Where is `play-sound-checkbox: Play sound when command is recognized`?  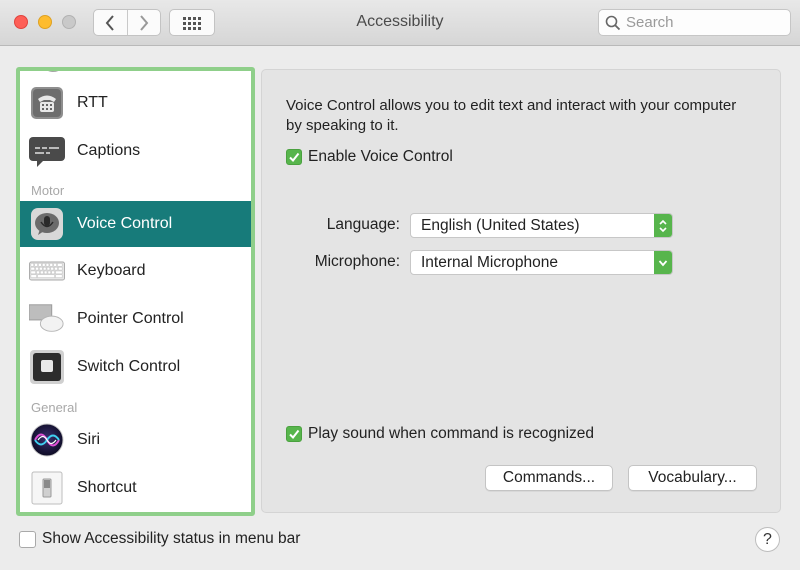
play-sound-checkbox: Play sound when command is recognized is located at coordinates (440, 434).